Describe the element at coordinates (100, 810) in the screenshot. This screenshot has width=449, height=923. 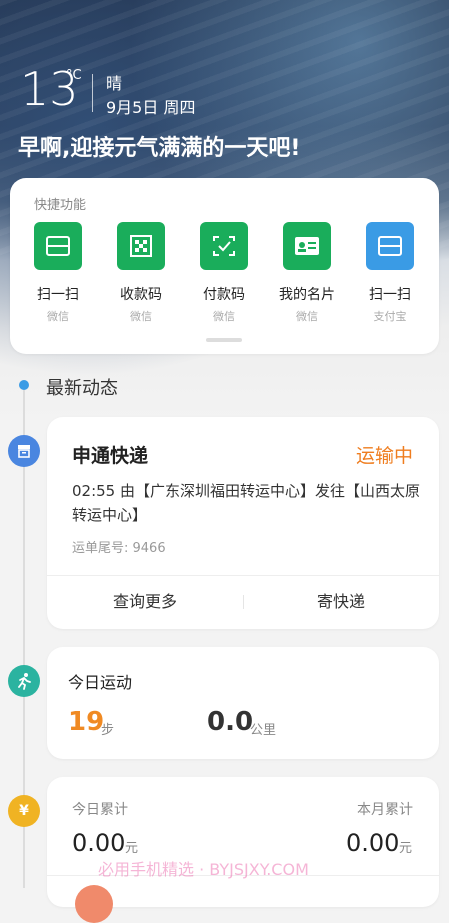
I see `today-total-label: 今日累计` at that location.